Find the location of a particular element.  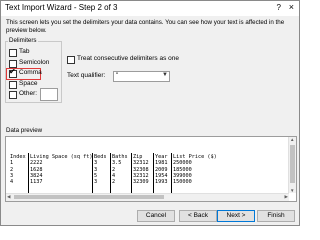

scroll-left-arrow-icon: ◀ is located at coordinates (8, 197).